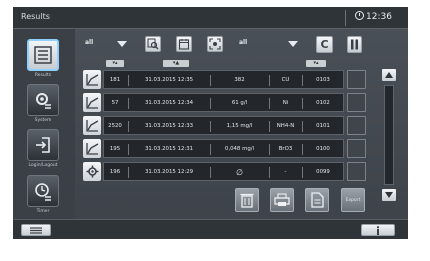  Describe the element at coordinates (285, 103) in the screenshot. I see `row-parameter: Ni` at that location.